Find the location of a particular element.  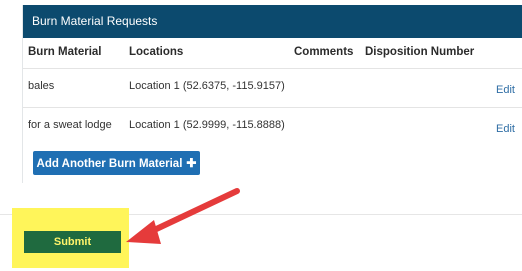

red-arrow-annotation is located at coordinates (183, 216).